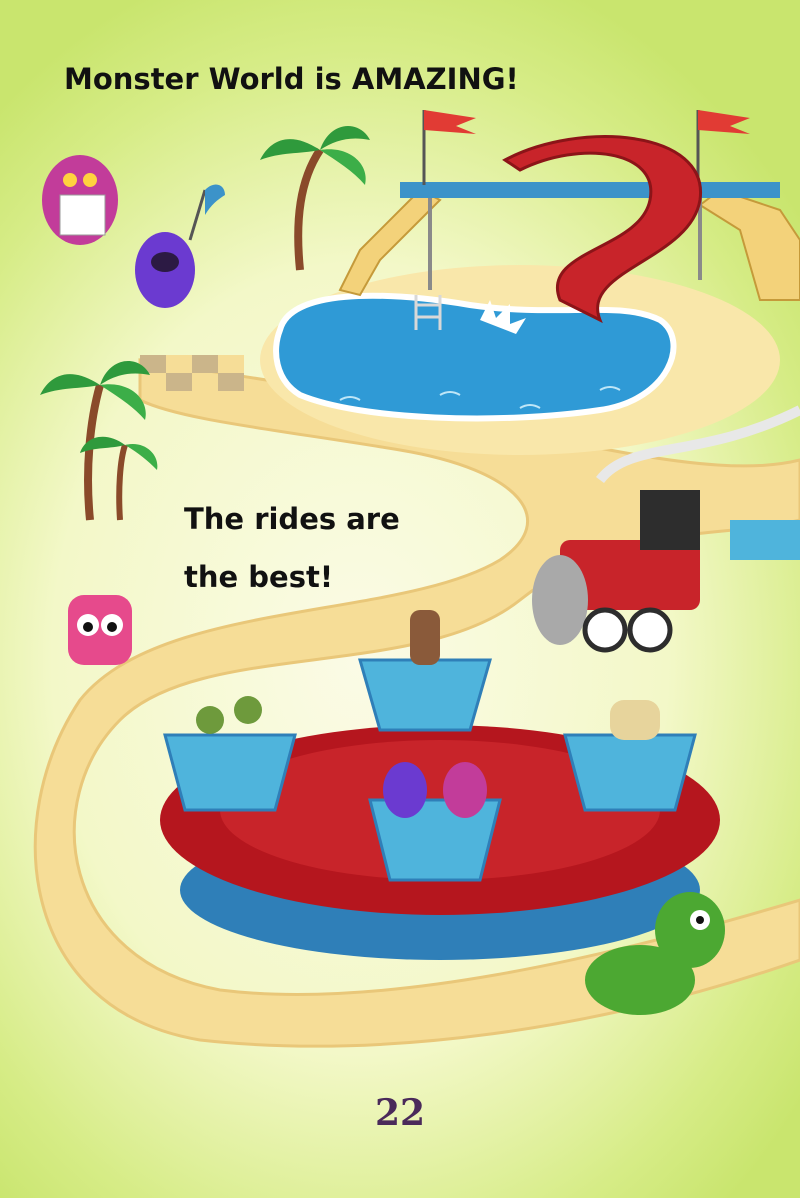 The height and width of the screenshot is (1198, 800). I want to click on pool-icon, so click(475, 357).